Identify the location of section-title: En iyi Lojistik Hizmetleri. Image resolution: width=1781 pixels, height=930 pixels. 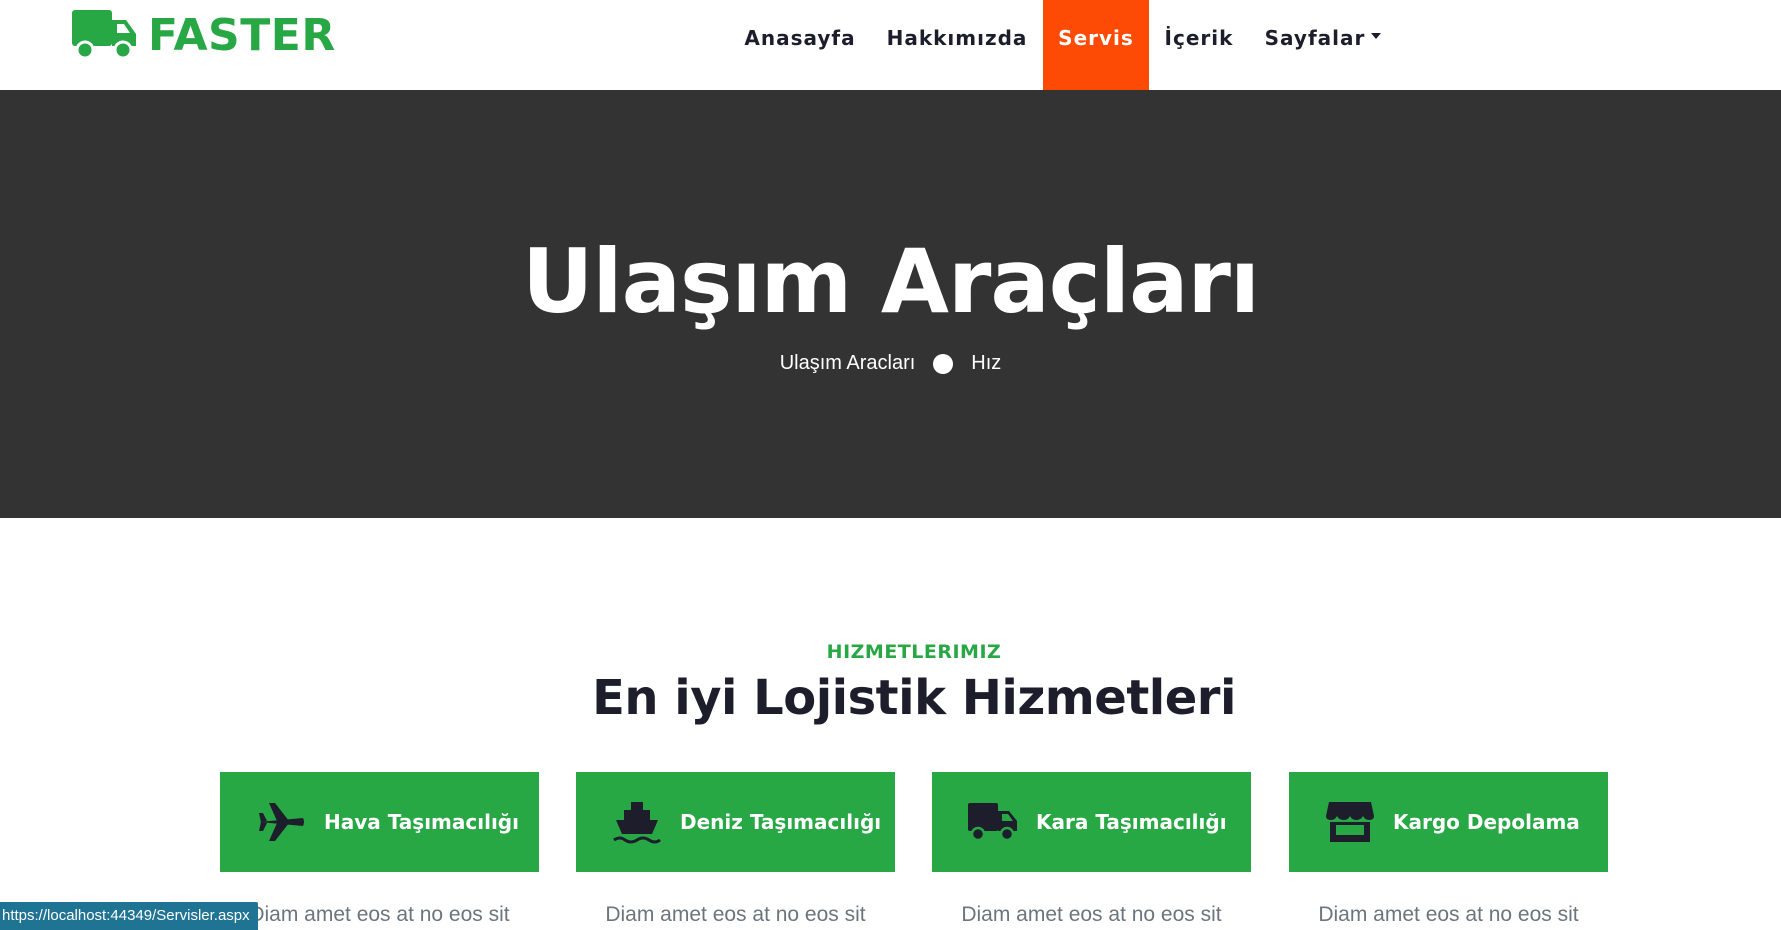
(914, 698).